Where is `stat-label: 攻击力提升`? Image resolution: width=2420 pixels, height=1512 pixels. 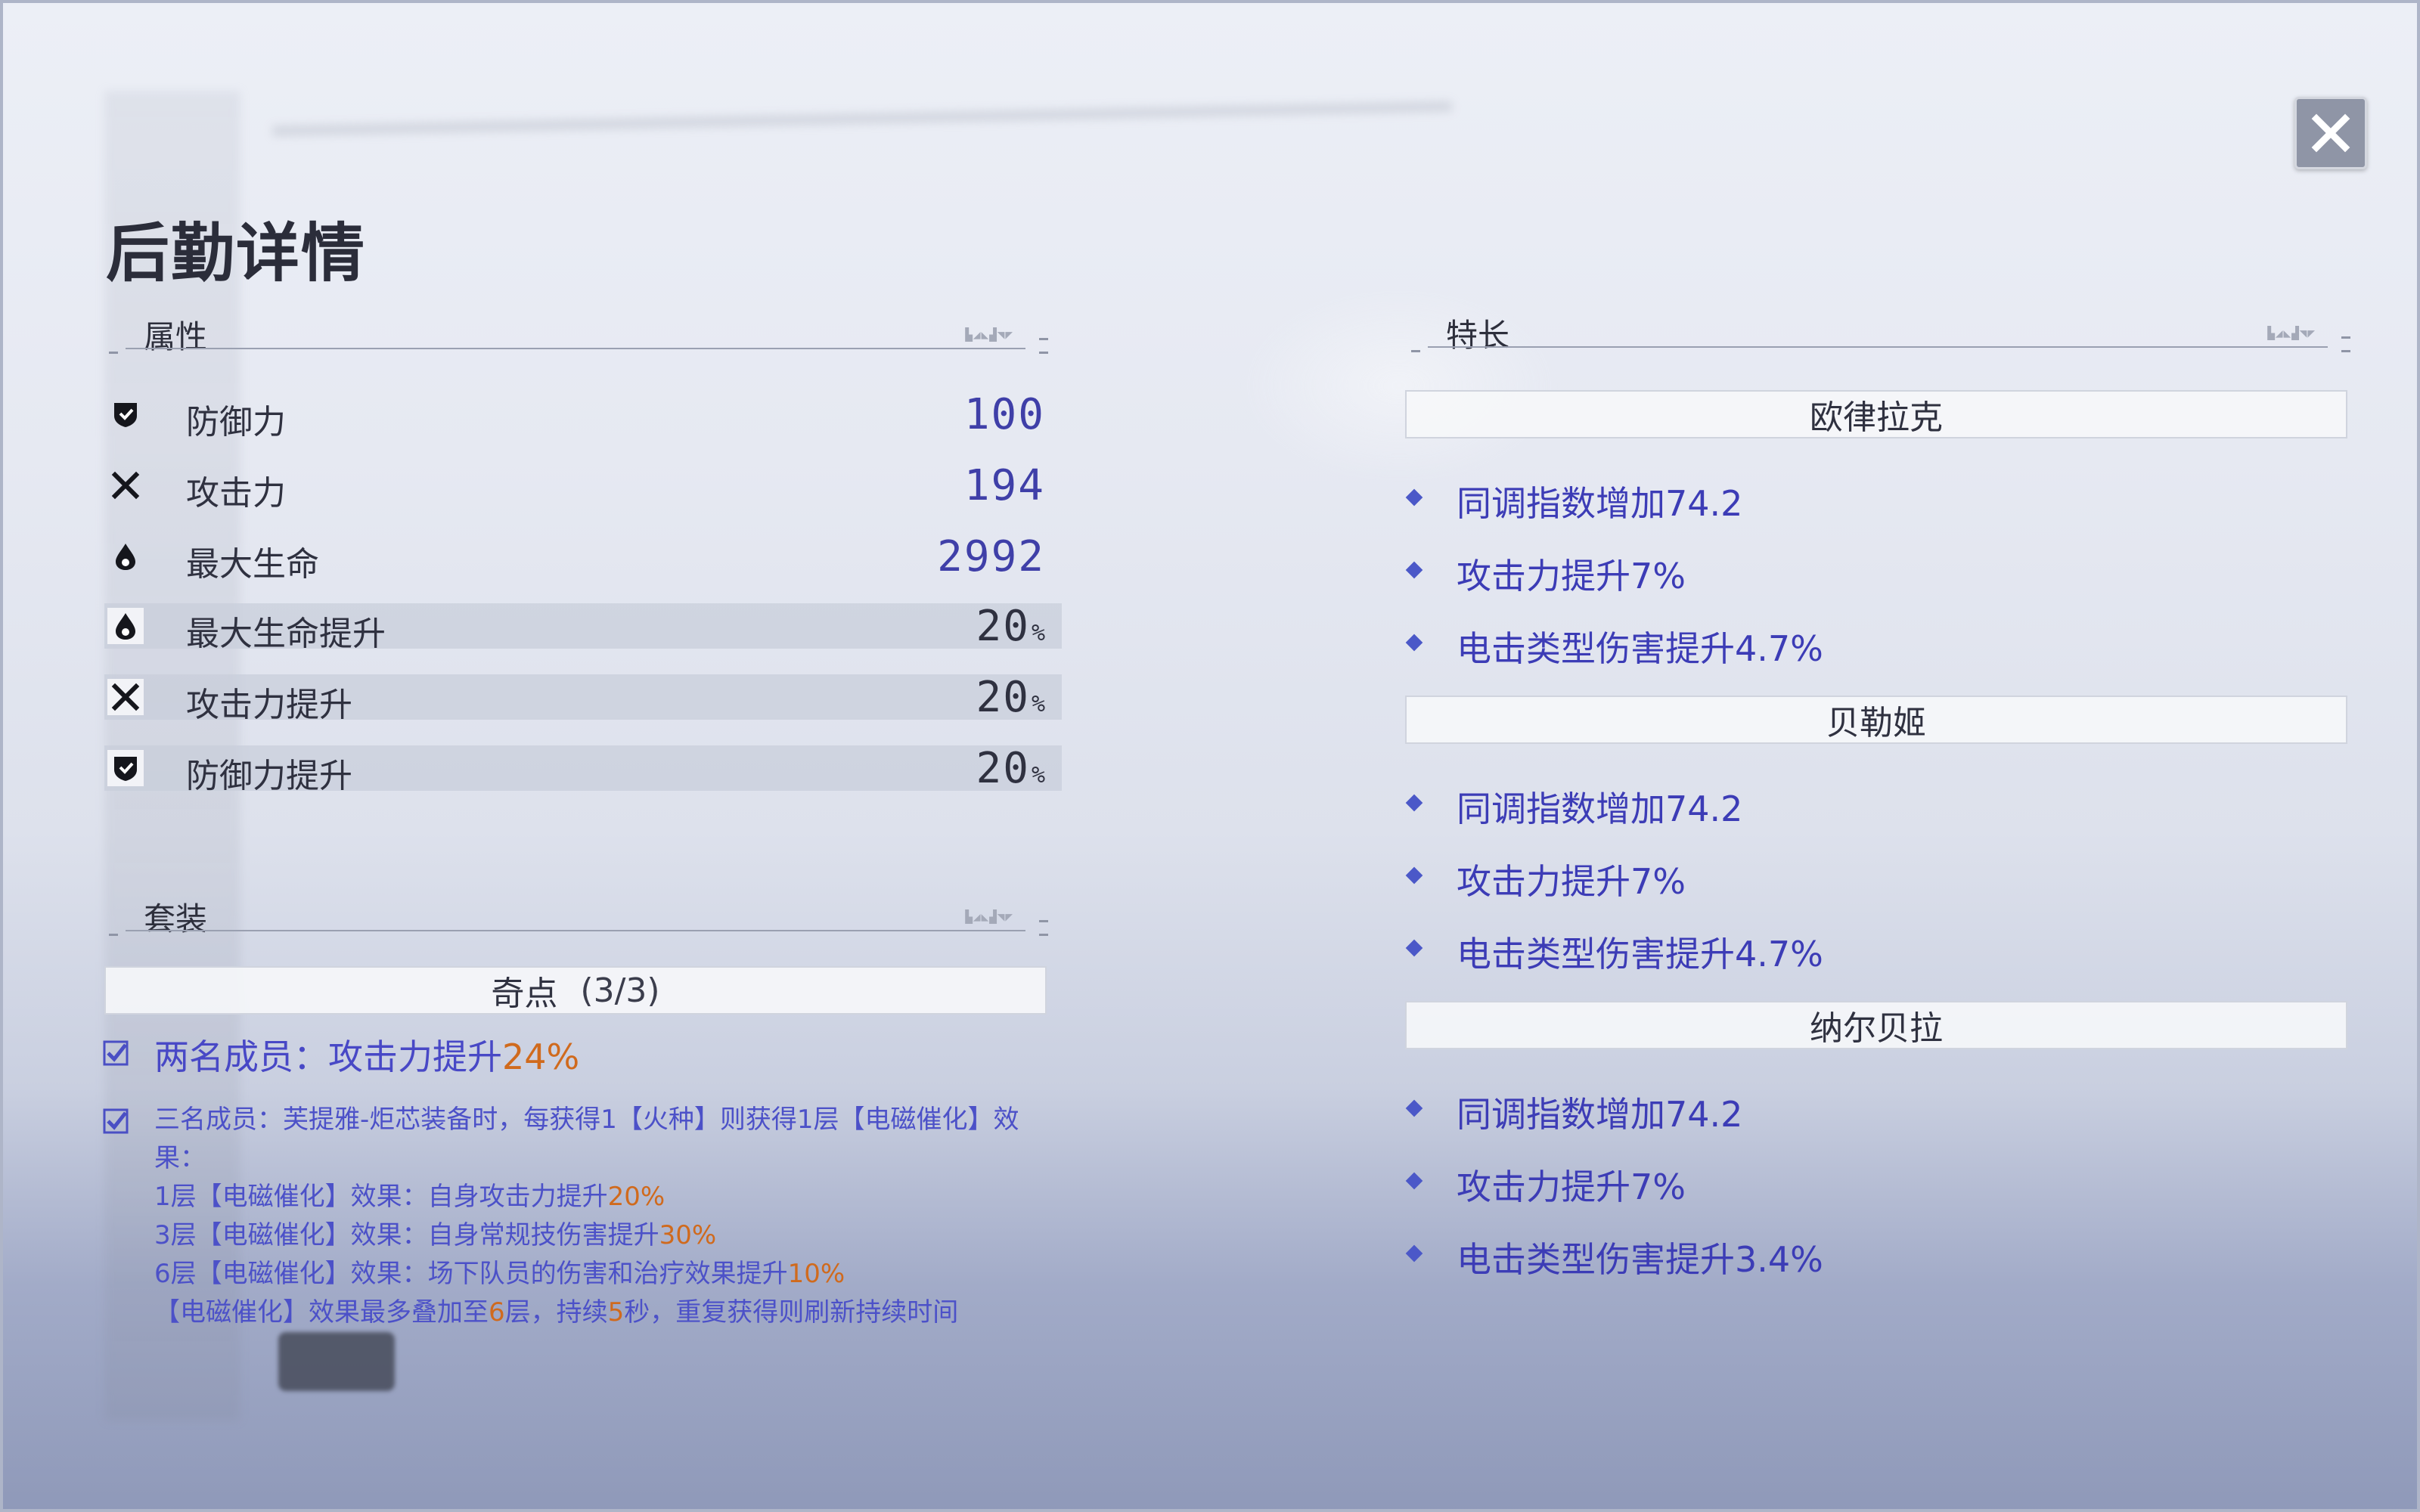
stat-label: 攻击力提升 is located at coordinates (269, 705).